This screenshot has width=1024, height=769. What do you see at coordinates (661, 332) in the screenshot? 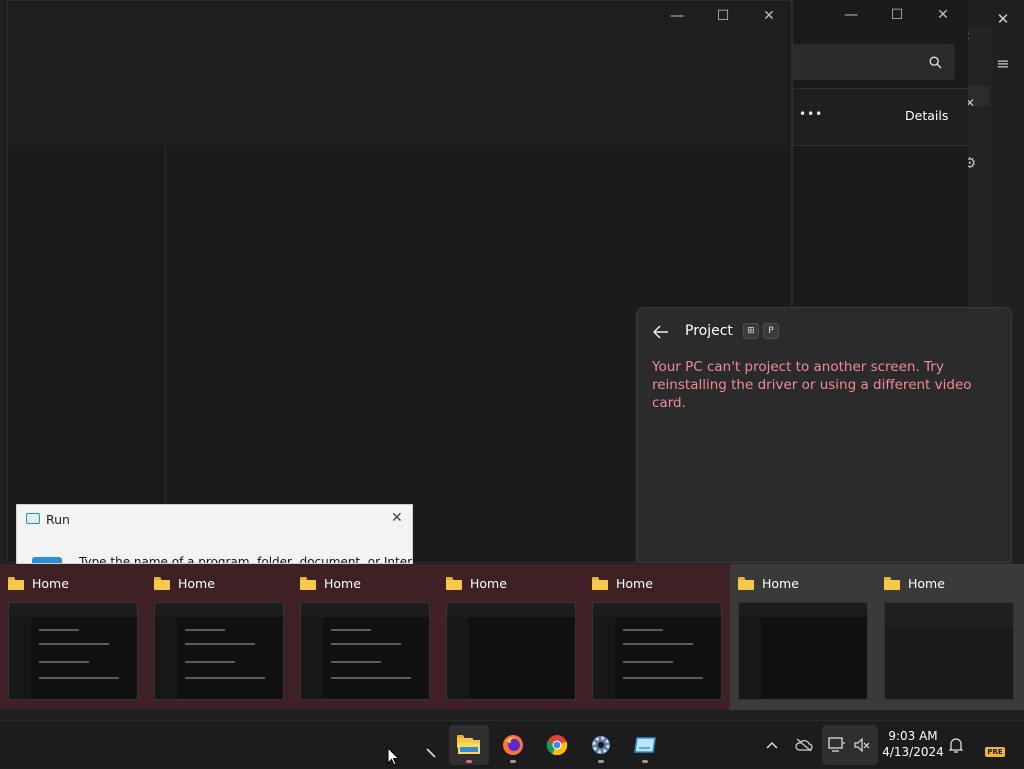
I see `back-arrow-icon` at bounding box center [661, 332].